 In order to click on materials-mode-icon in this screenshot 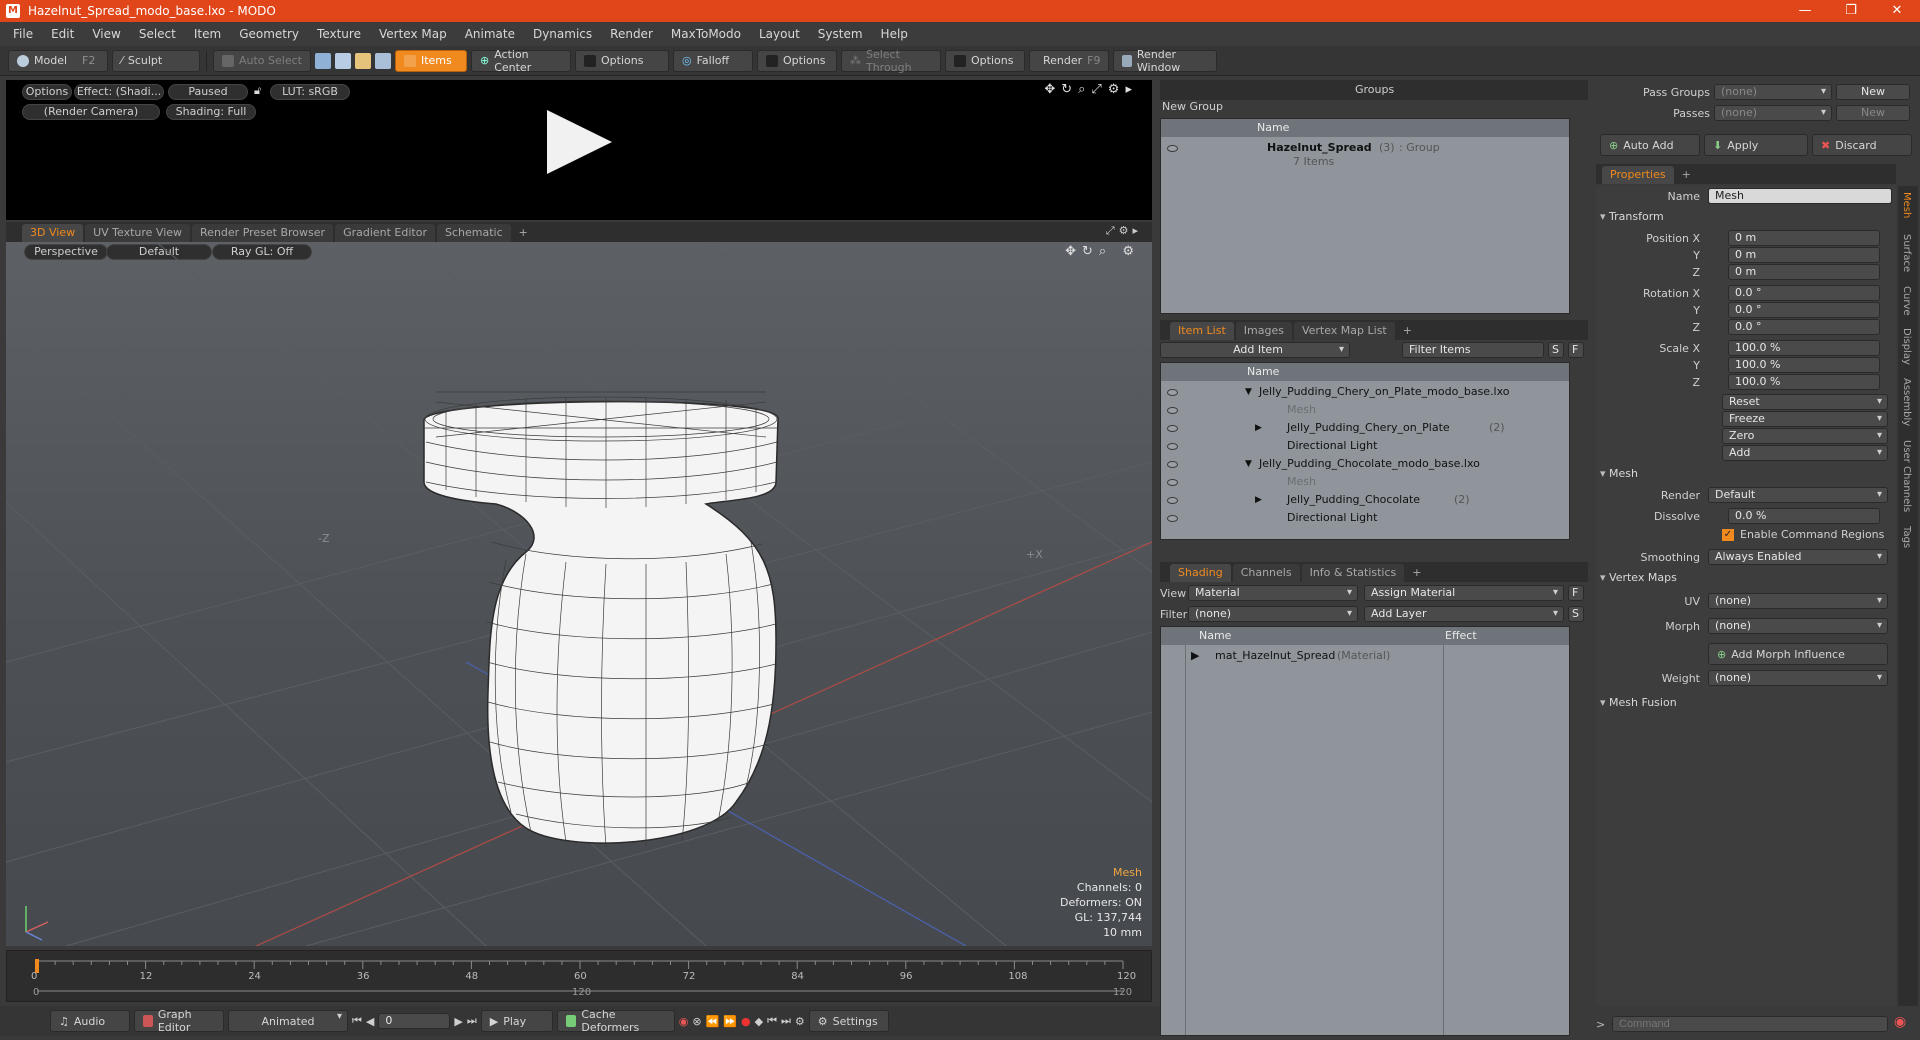, I will do `click(382, 60)`.